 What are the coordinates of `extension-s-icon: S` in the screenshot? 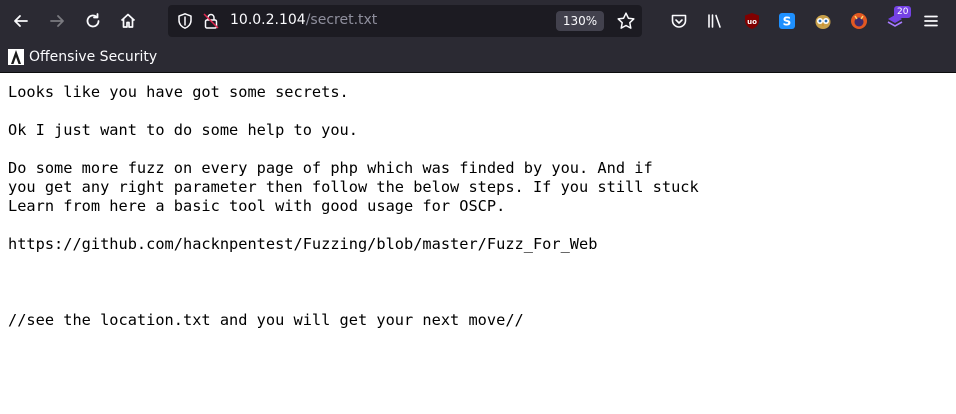 It's located at (787, 21).